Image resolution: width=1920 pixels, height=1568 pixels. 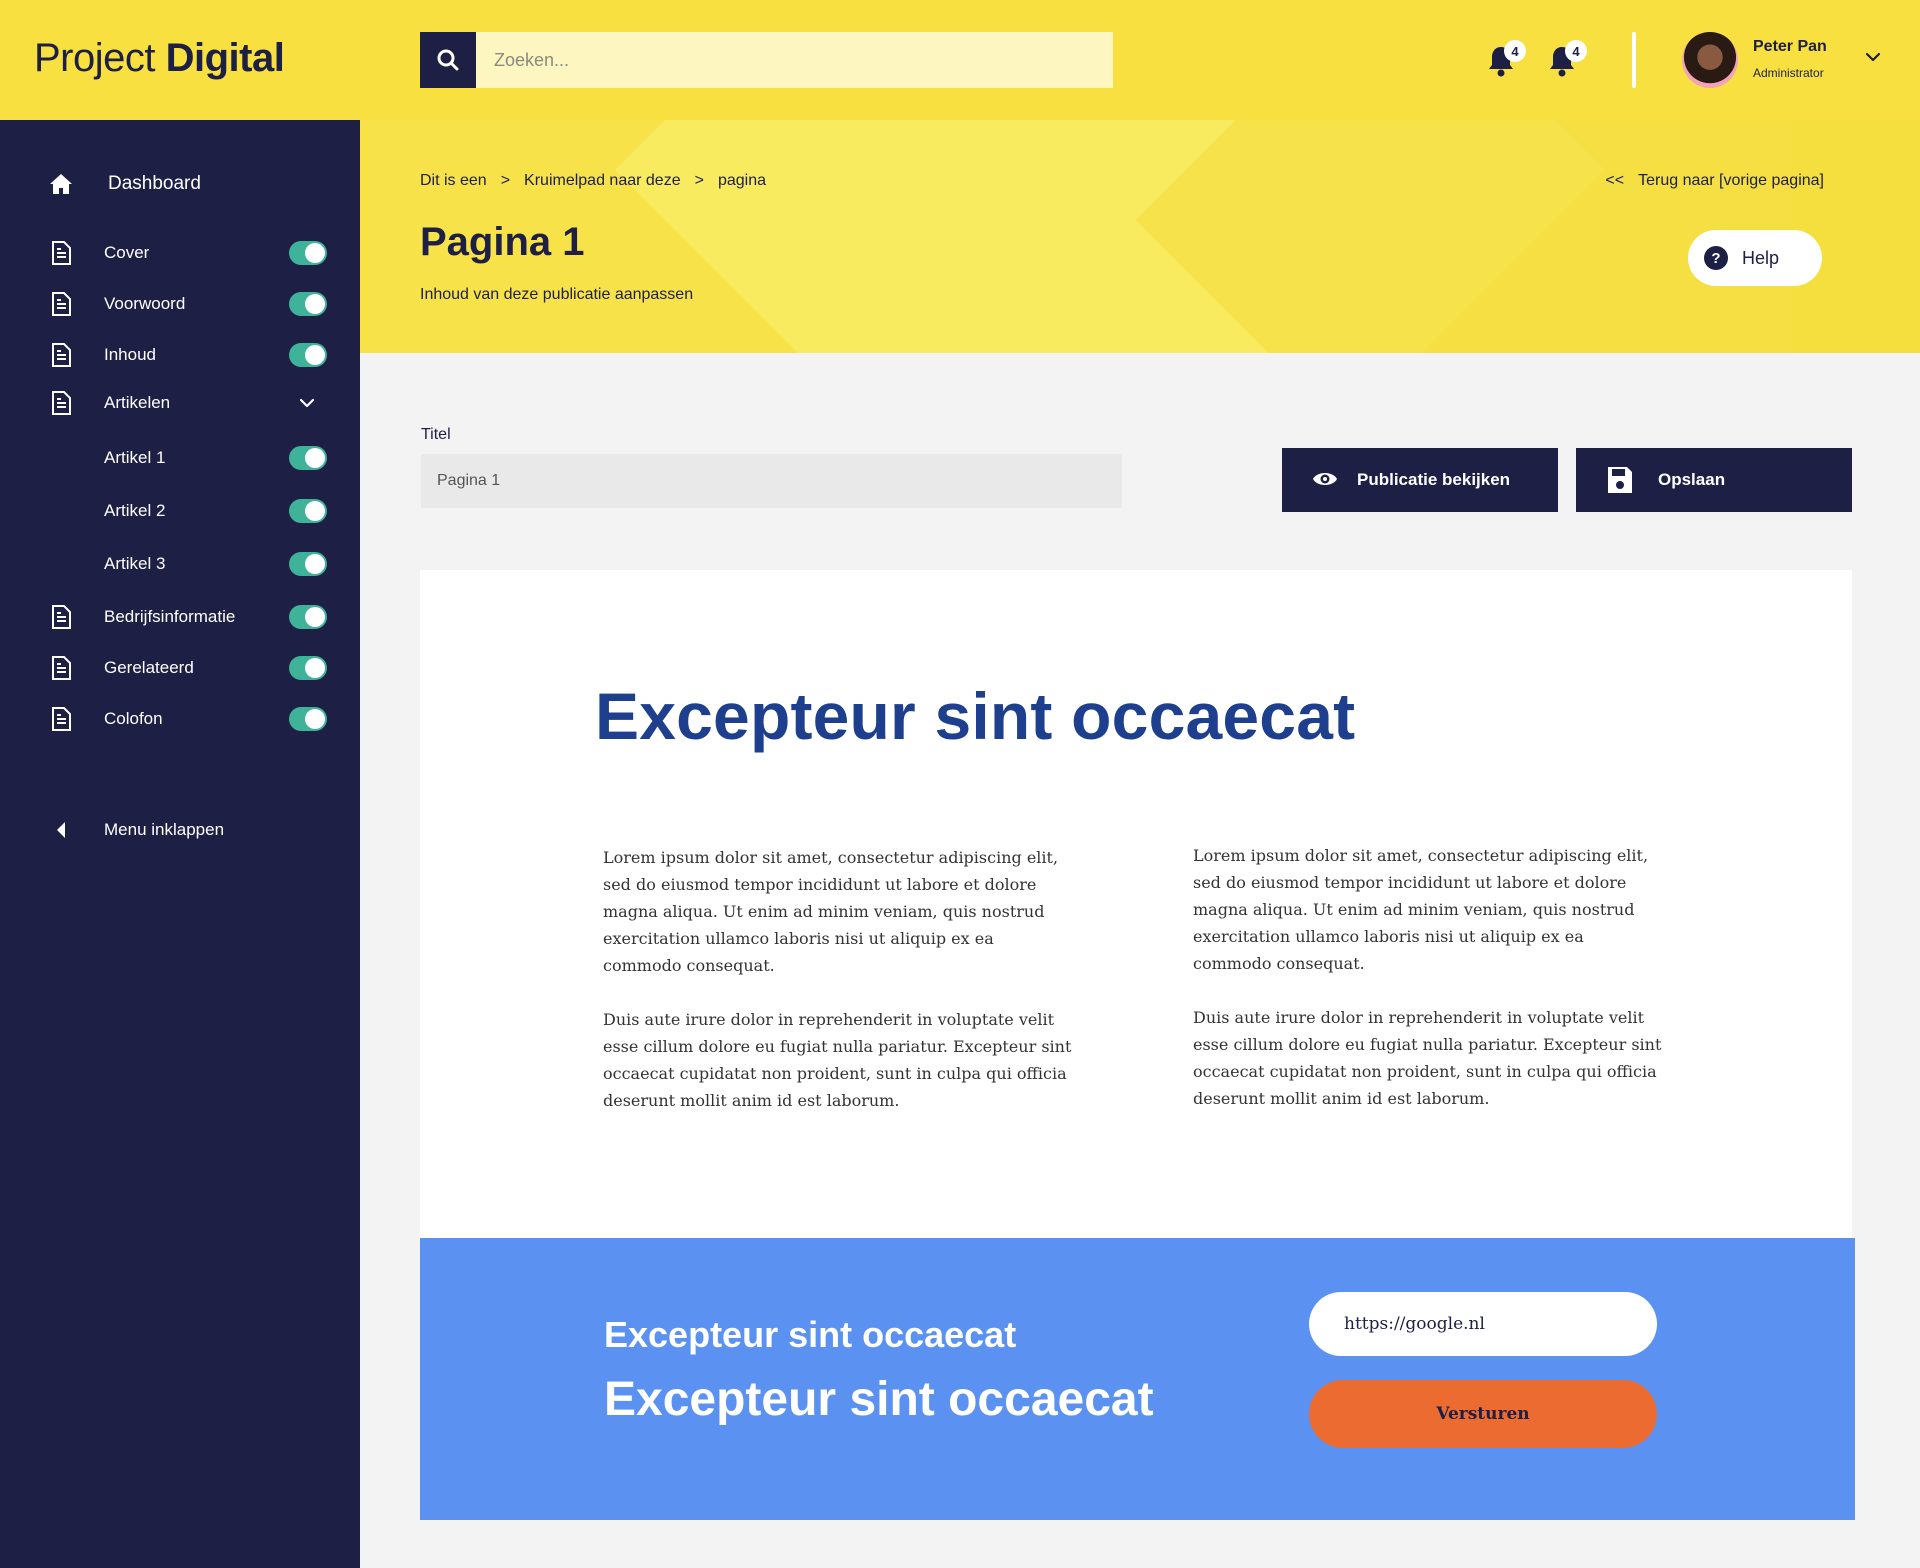 What do you see at coordinates (127, 252) in the screenshot?
I see `sidebar-item-label: Cover` at bounding box center [127, 252].